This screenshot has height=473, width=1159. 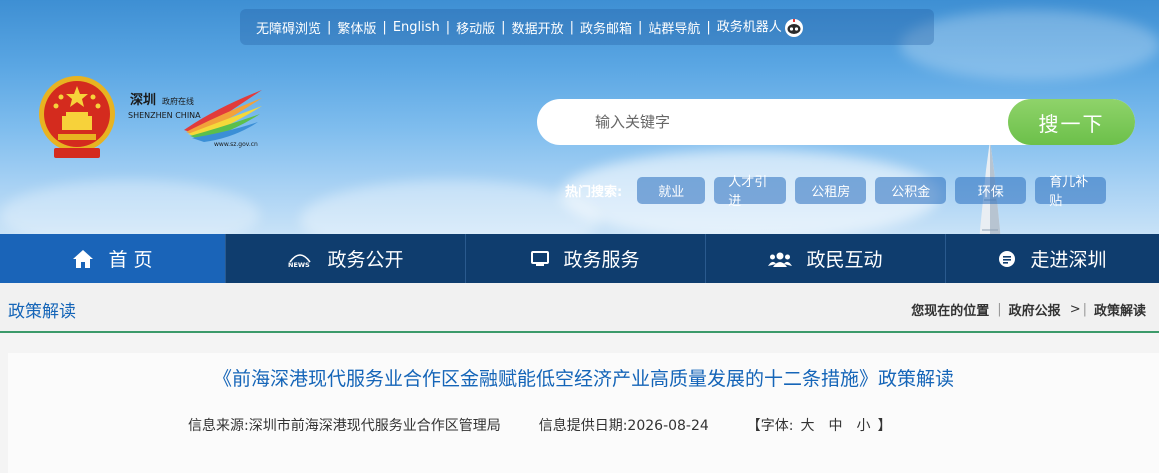 I want to click on hot-search-label: 热门搜索:, so click(x=594, y=192).